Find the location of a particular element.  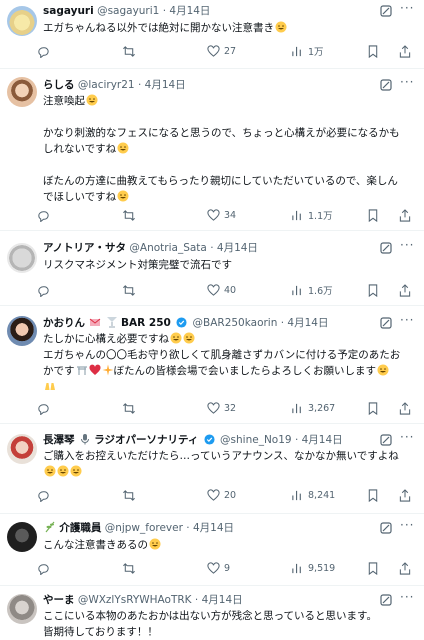

user-handle: @WXzlYsRYWHAoTRK is located at coordinates (135, 600).